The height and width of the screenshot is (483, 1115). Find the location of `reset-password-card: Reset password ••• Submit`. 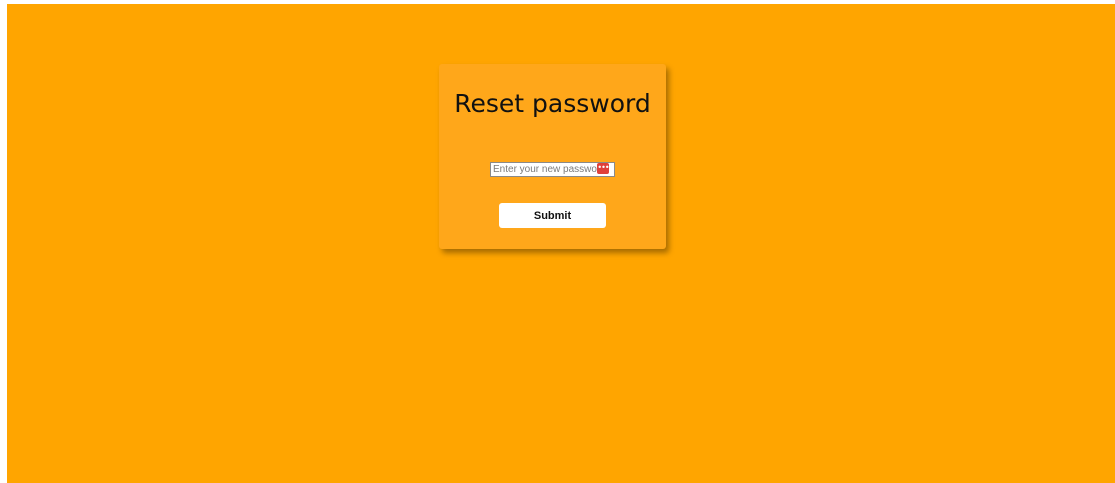

reset-password-card: Reset password ••• Submit is located at coordinates (552, 156).